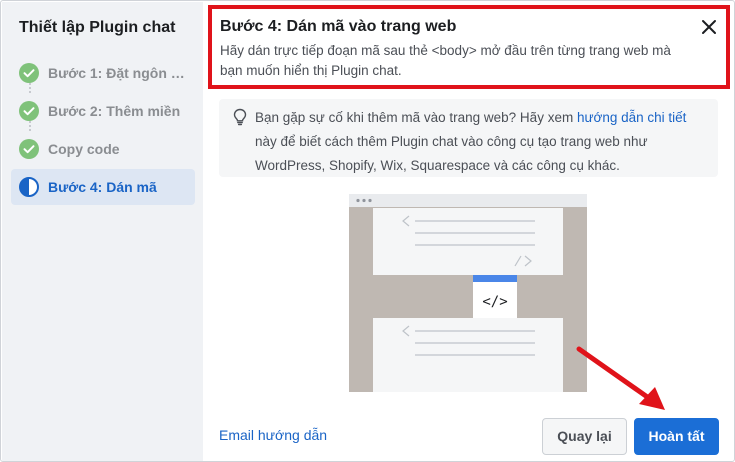 This screenshot has height=462, width=735. I want to click on sidebar-step-label: Bước 2: Thêm miền, so click(114, 111).